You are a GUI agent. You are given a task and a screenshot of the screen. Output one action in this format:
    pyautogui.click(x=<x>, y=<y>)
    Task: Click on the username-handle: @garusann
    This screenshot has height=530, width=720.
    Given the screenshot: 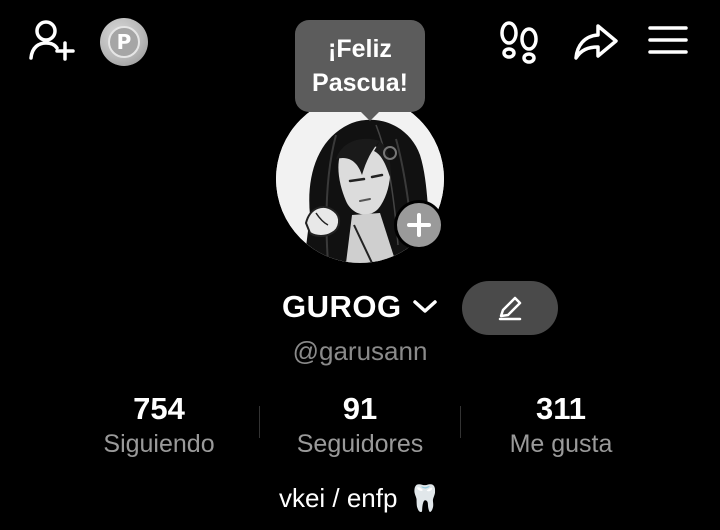 What is the action you would take?
    pyautogui.click(x=360, y=351)
    